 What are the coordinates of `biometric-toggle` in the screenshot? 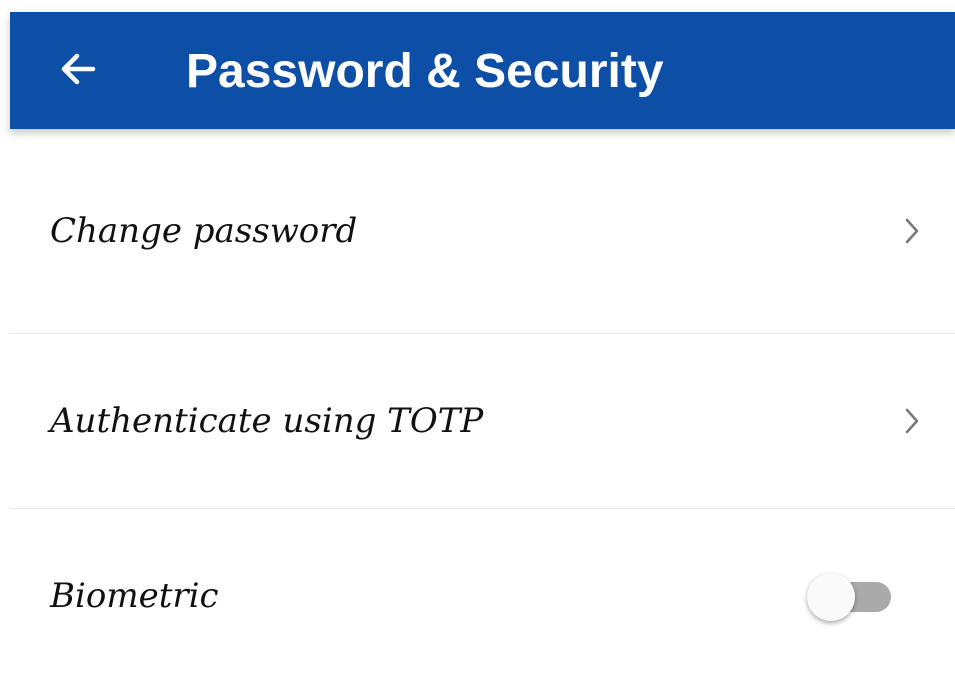 It's located at (852, 596).